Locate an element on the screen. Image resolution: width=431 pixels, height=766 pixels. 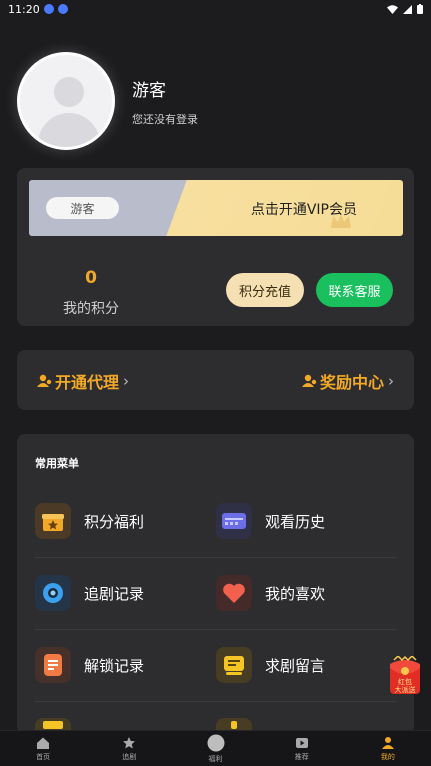
avatar-head is located at coordinates (69, 92).